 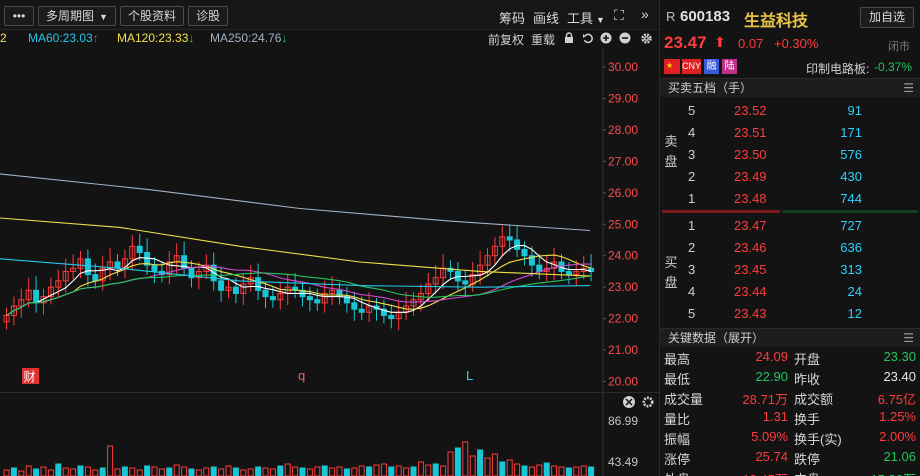 What do you see at coordinates (790, 211) in the screenshot?
I see `book-separator` at bounding box center [790, 211].